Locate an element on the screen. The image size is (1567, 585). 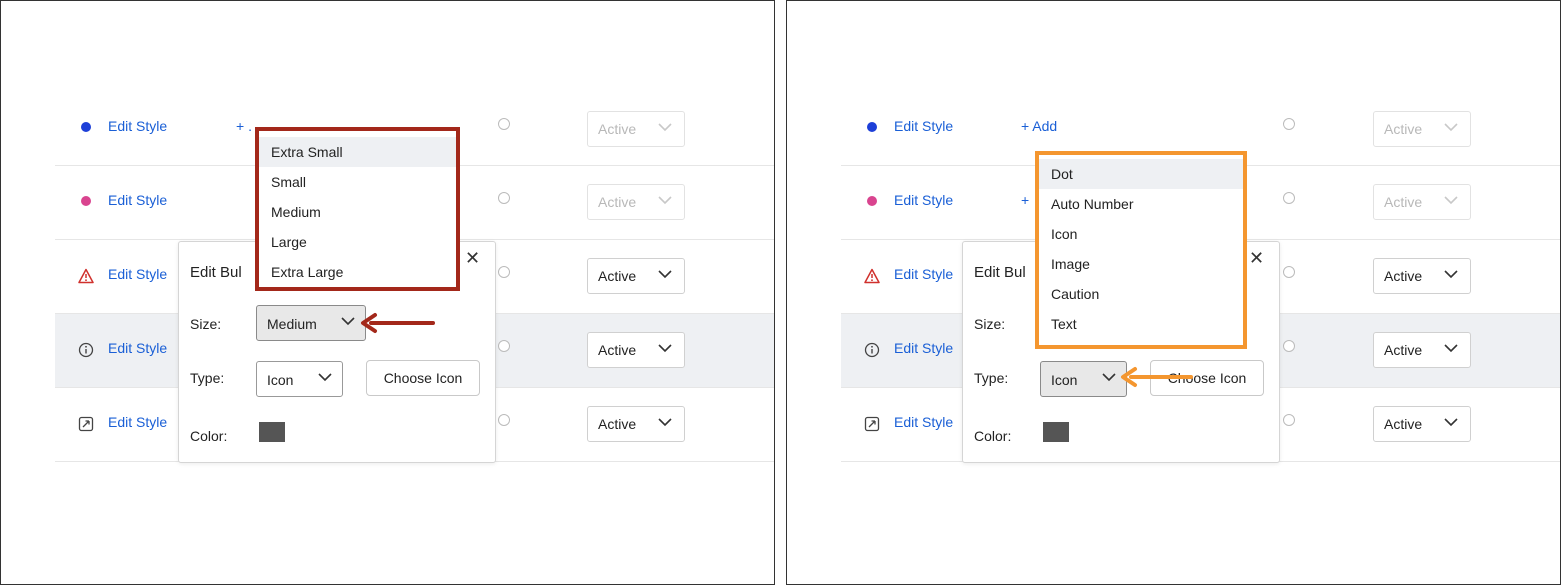
size-select: Medium is located at coordinates (311, 323).